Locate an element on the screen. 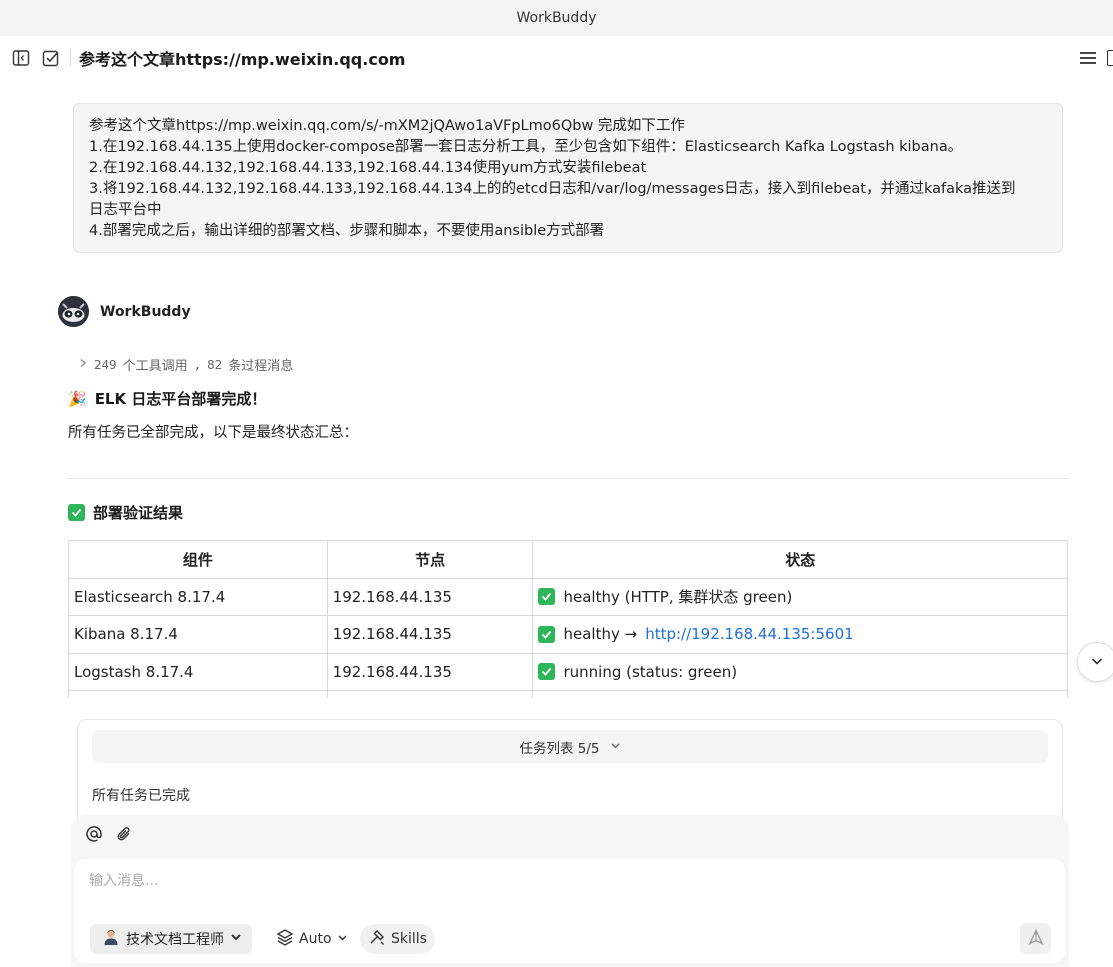  result-heading: 🎉 ELK 日志平台部署完成！ is located at coordinates (167, 398).